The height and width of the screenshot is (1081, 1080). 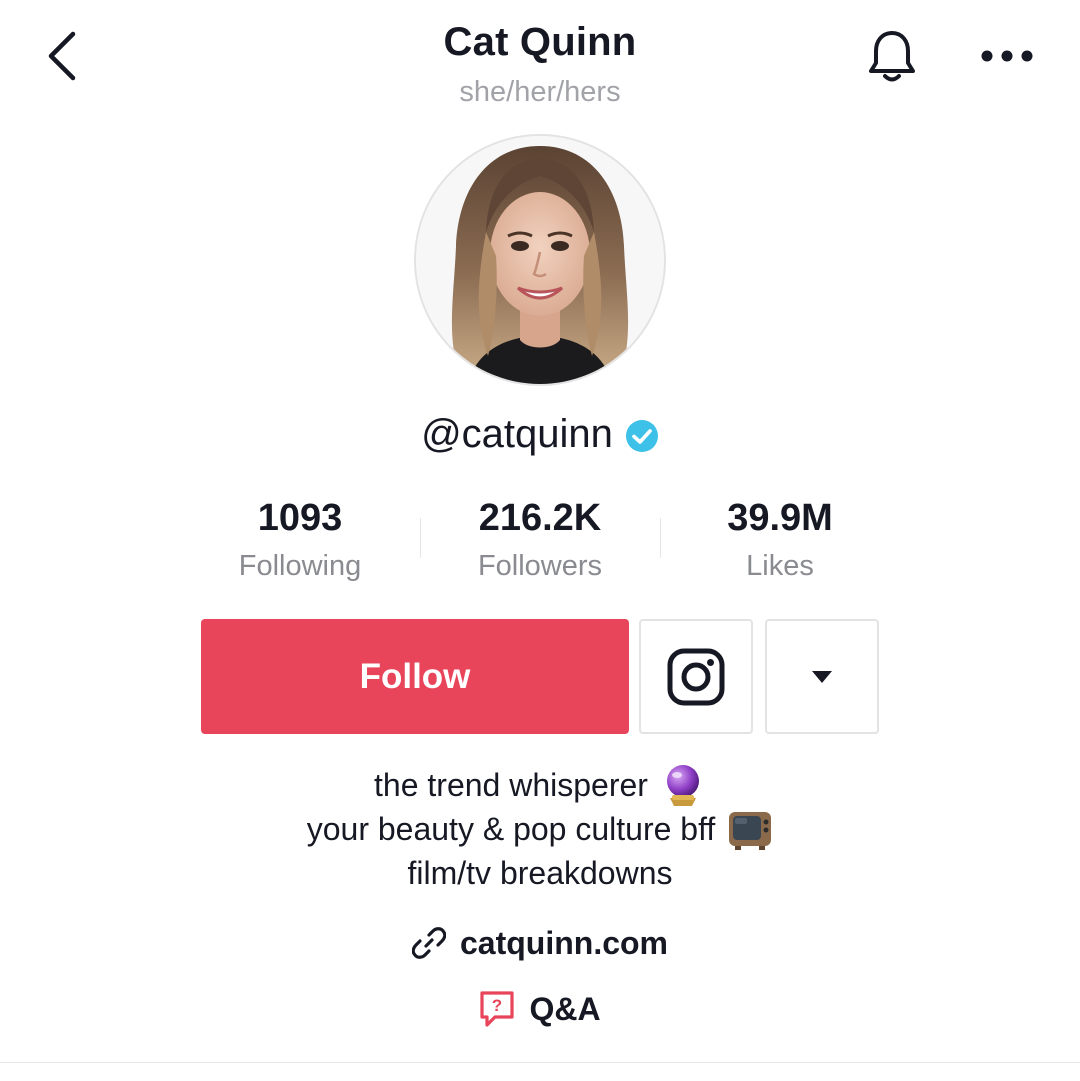 What do you see at coordinates (540, 518) in the screenshot?
I see `stat-value: 216.2K` at bounding box center [540, 518].